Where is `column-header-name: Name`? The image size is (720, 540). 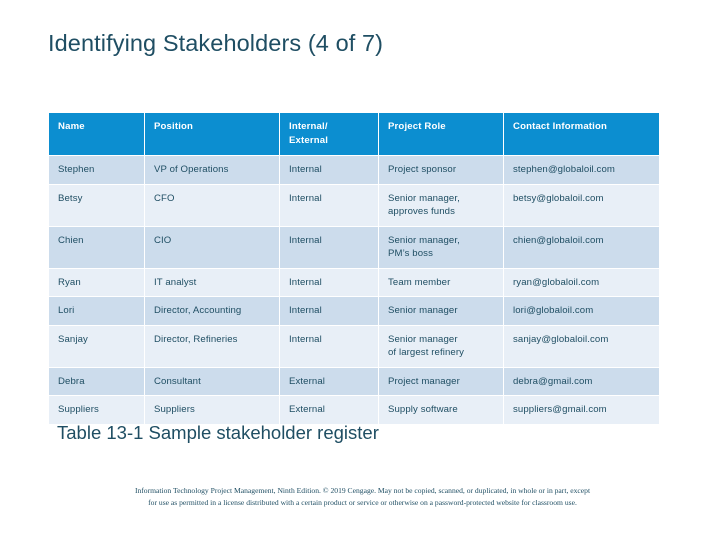
column-header-name: Name is located at coordinates (96, 134).